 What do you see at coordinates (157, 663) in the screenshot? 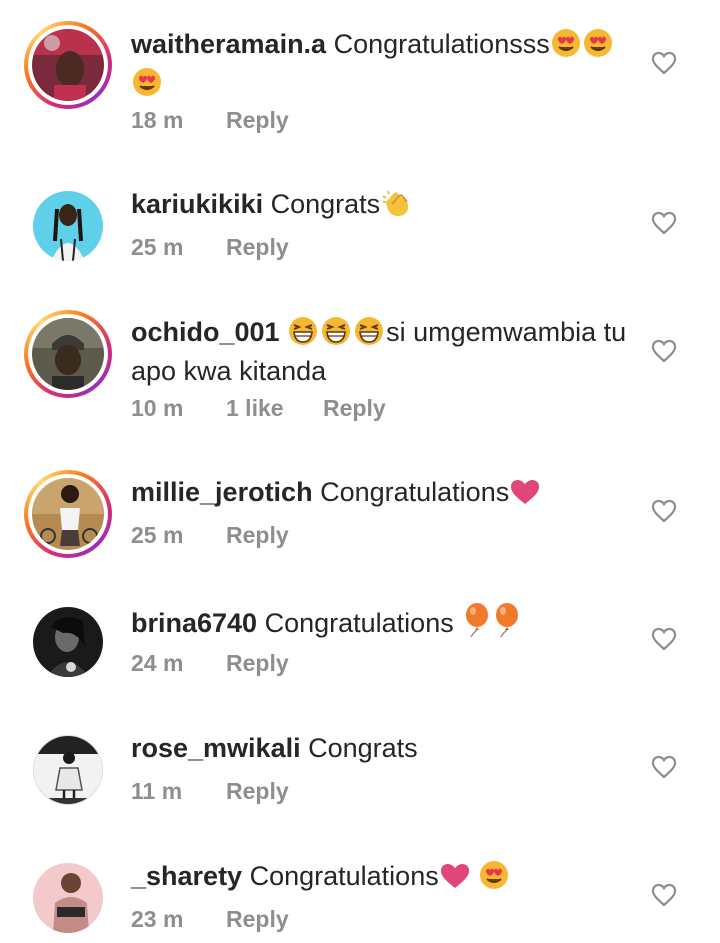
I see `comment-time: 24 m` at bounding box center [157, 663].